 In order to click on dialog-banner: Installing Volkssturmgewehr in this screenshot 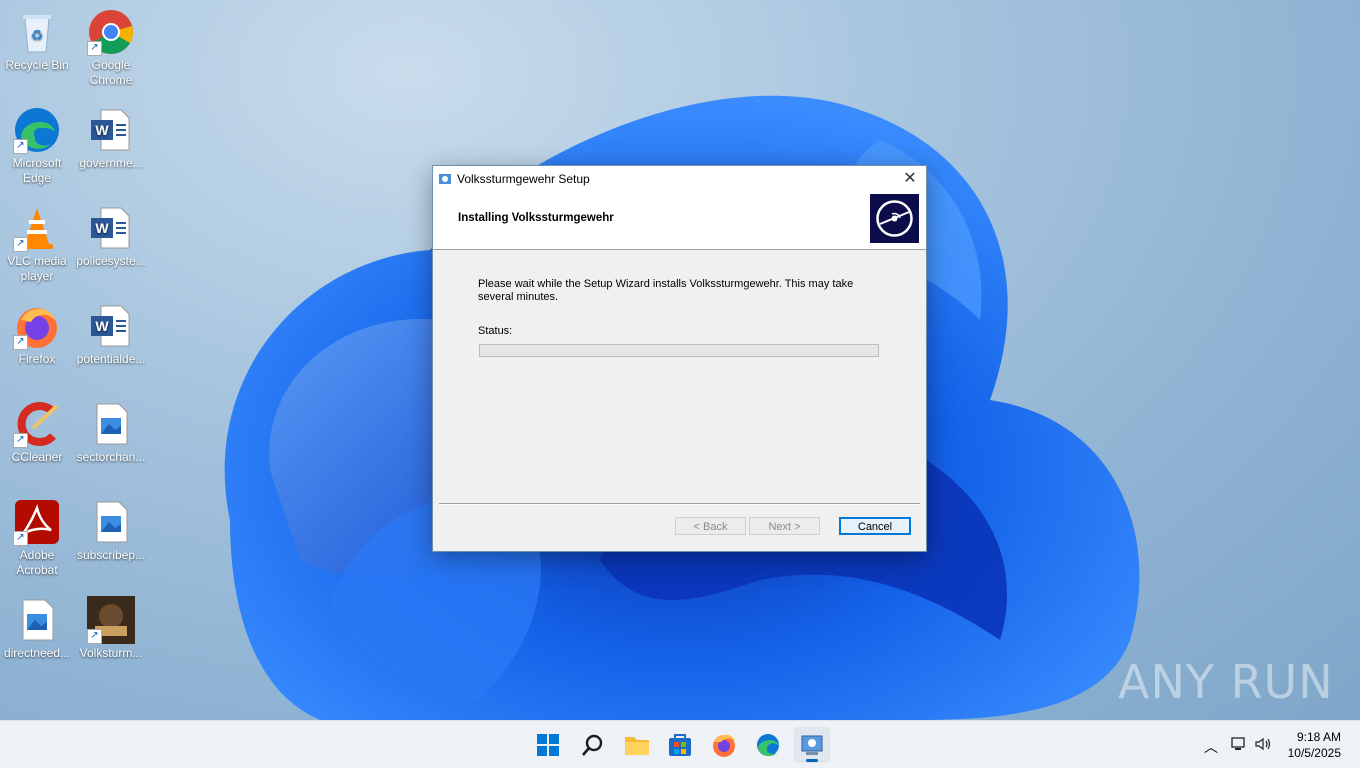, I will do `click(679, 221)`.